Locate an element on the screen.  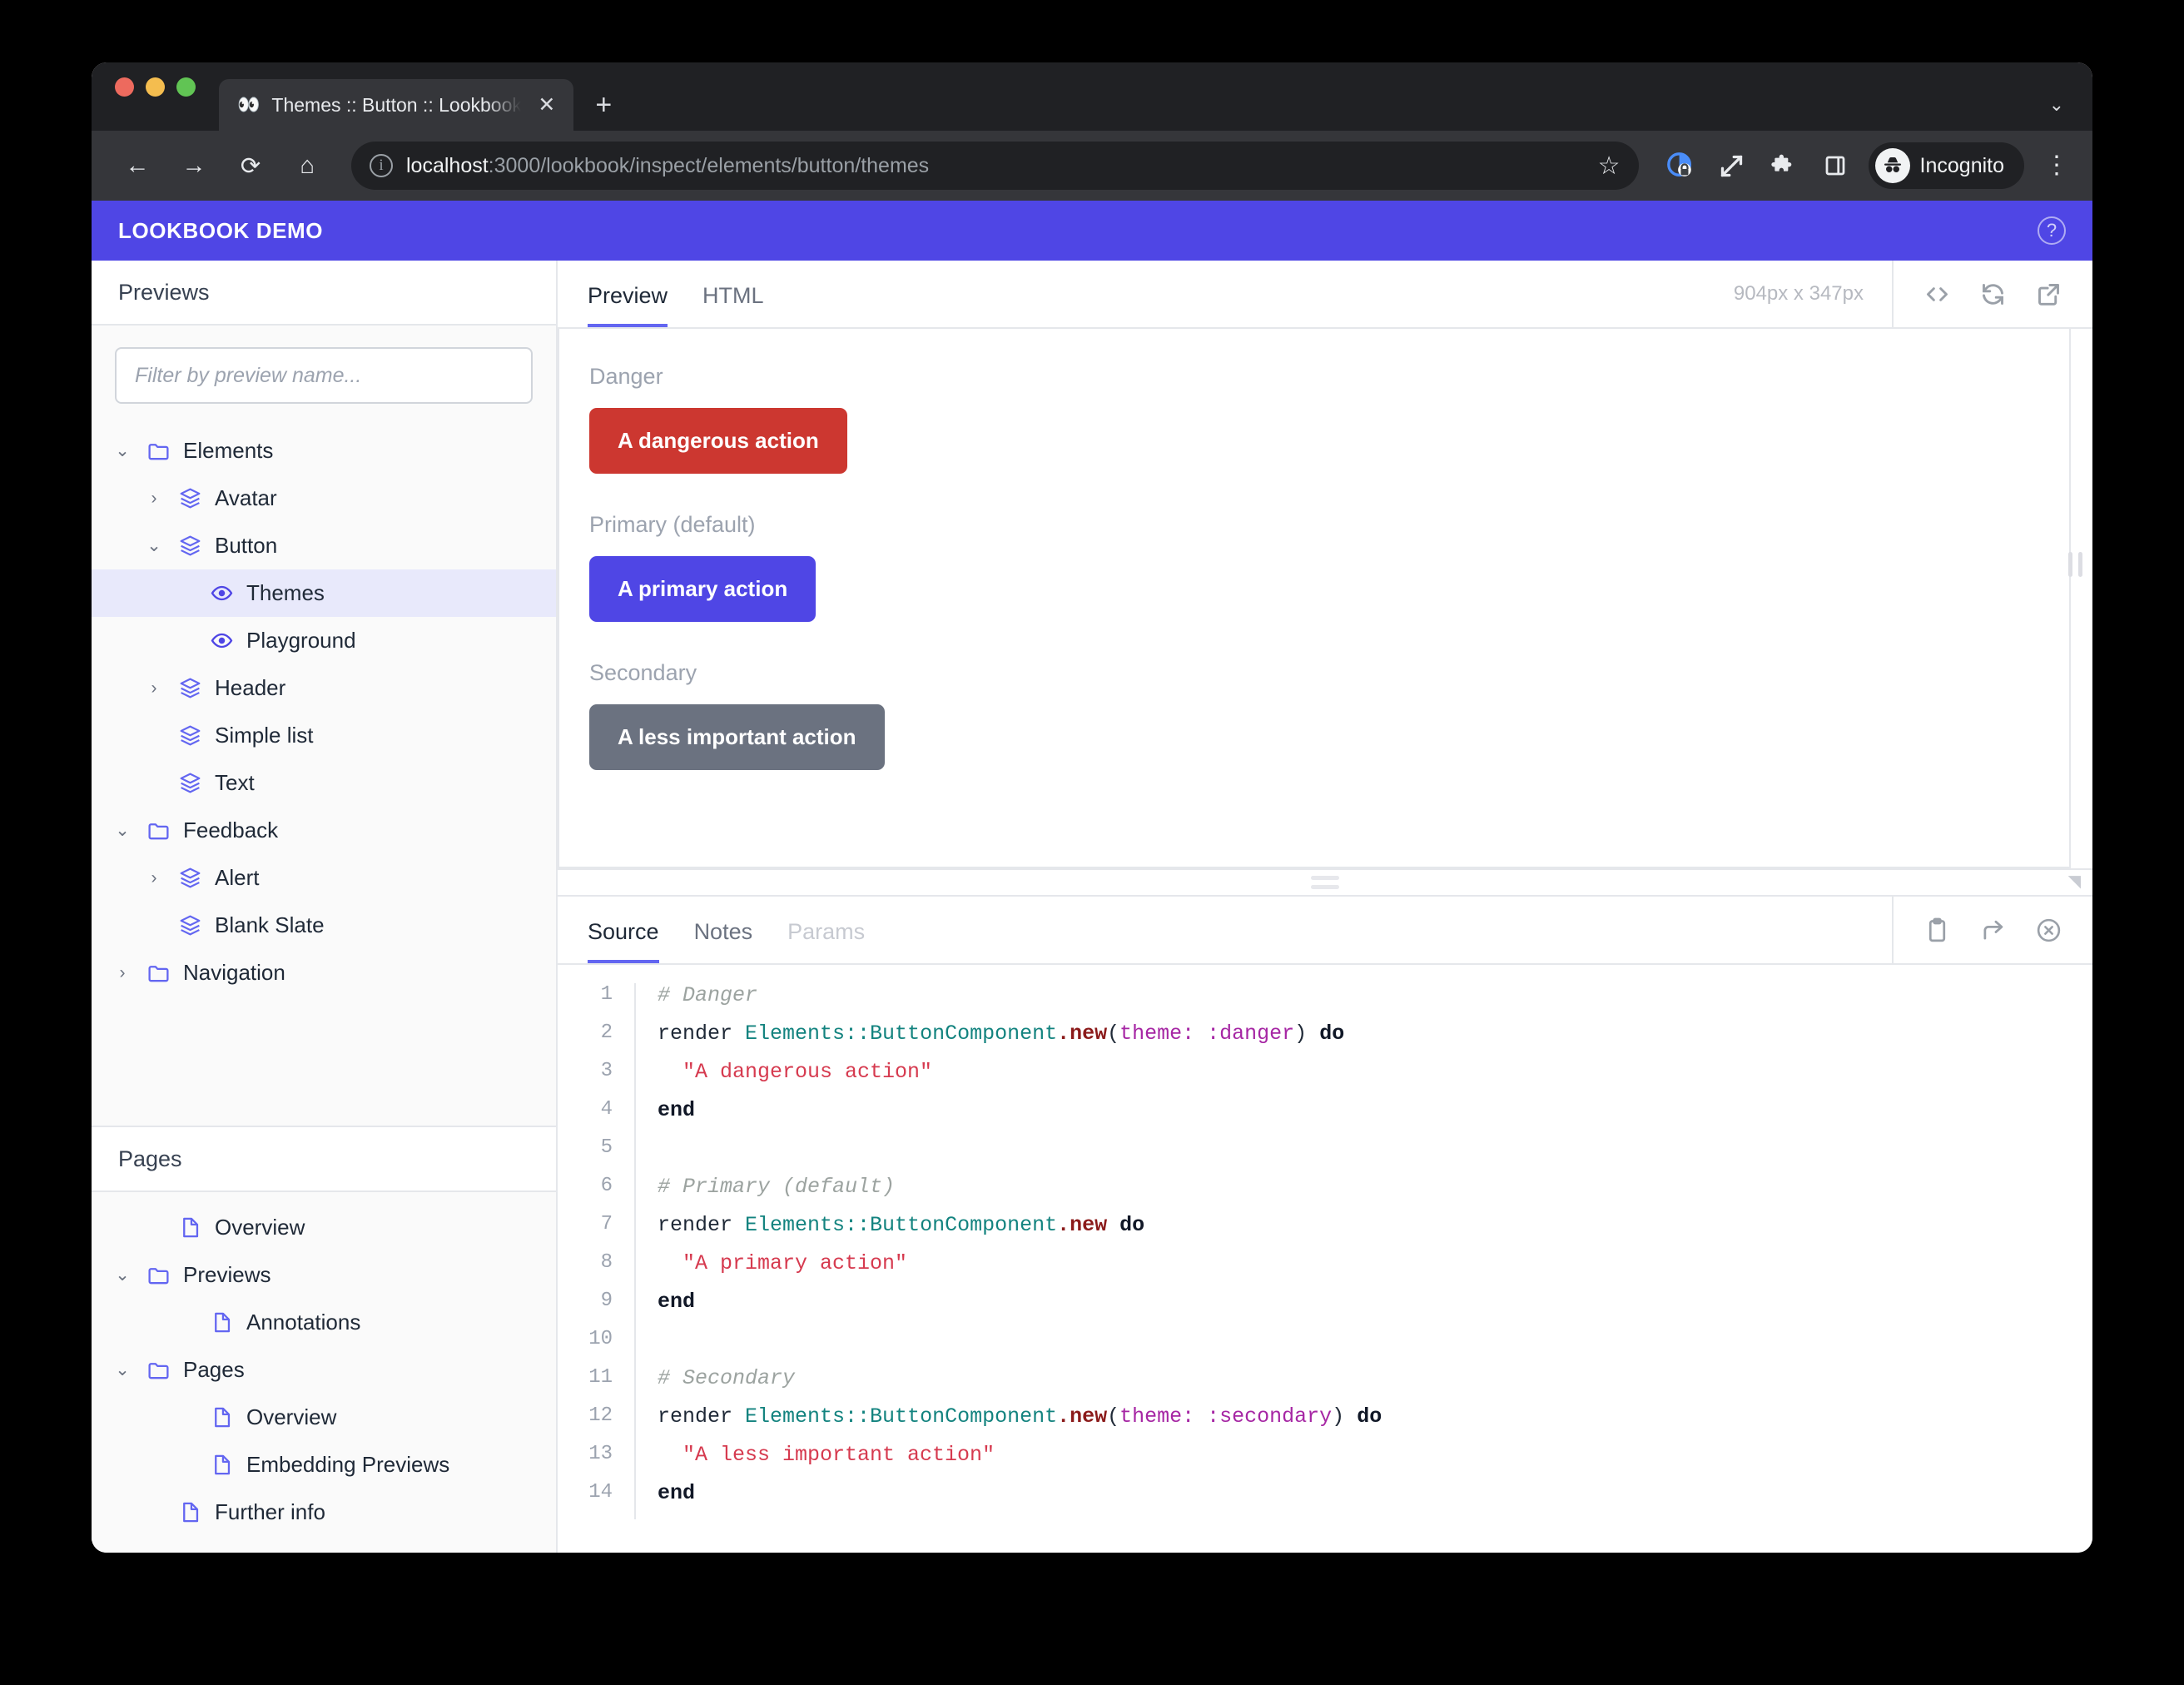
extensions-puzzle-icon is located at coordinates (1783, 165).